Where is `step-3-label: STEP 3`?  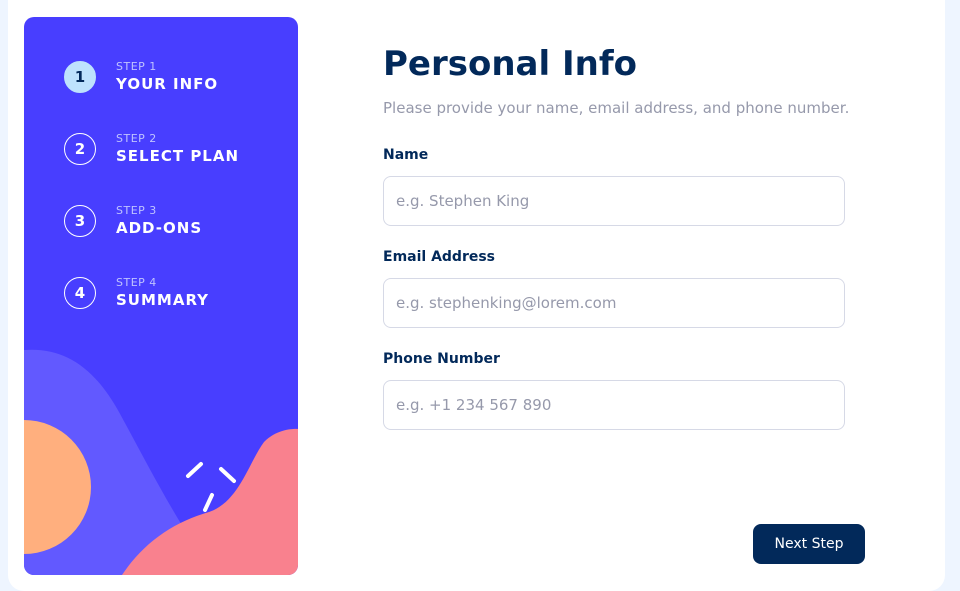 step-3-label: STEP 3 is located at coordinates (136, 210).